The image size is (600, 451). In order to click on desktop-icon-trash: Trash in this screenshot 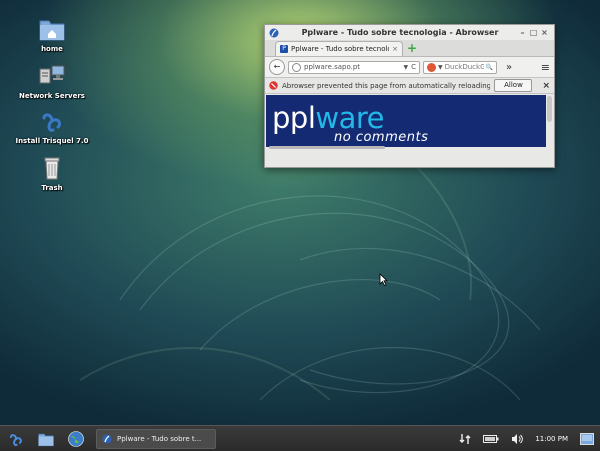, I will do `click(52, 173)`.